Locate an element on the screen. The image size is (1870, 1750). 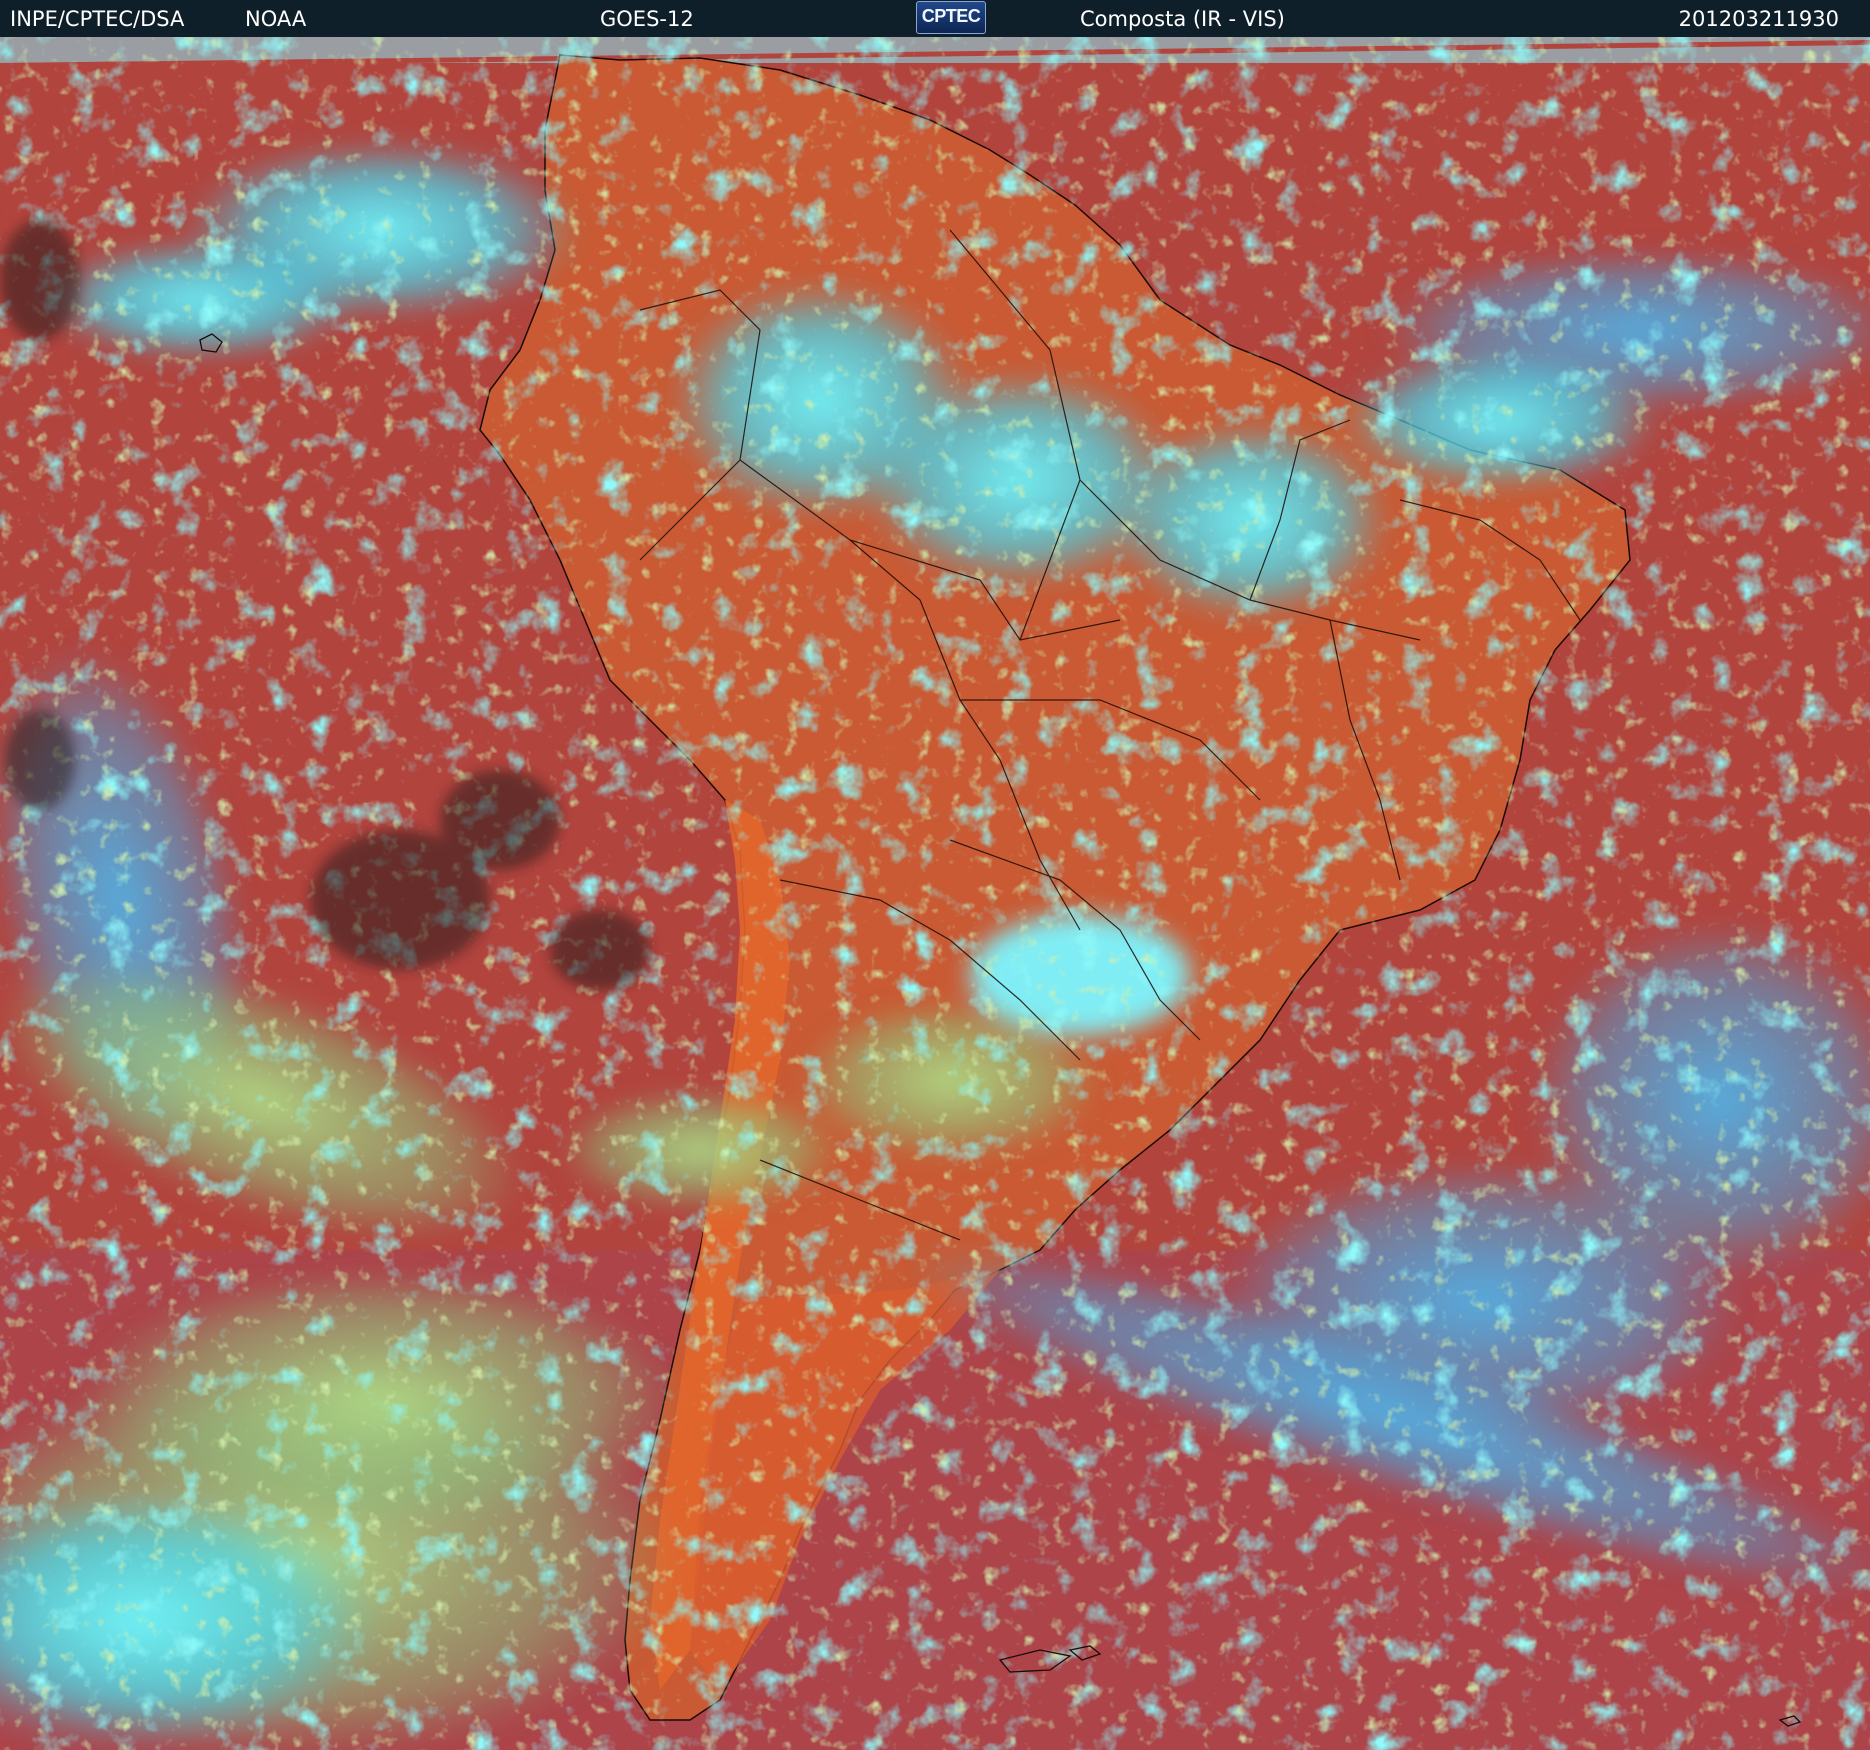
cptec-logo-text: CPTEC is located at coordinates (951, 16).